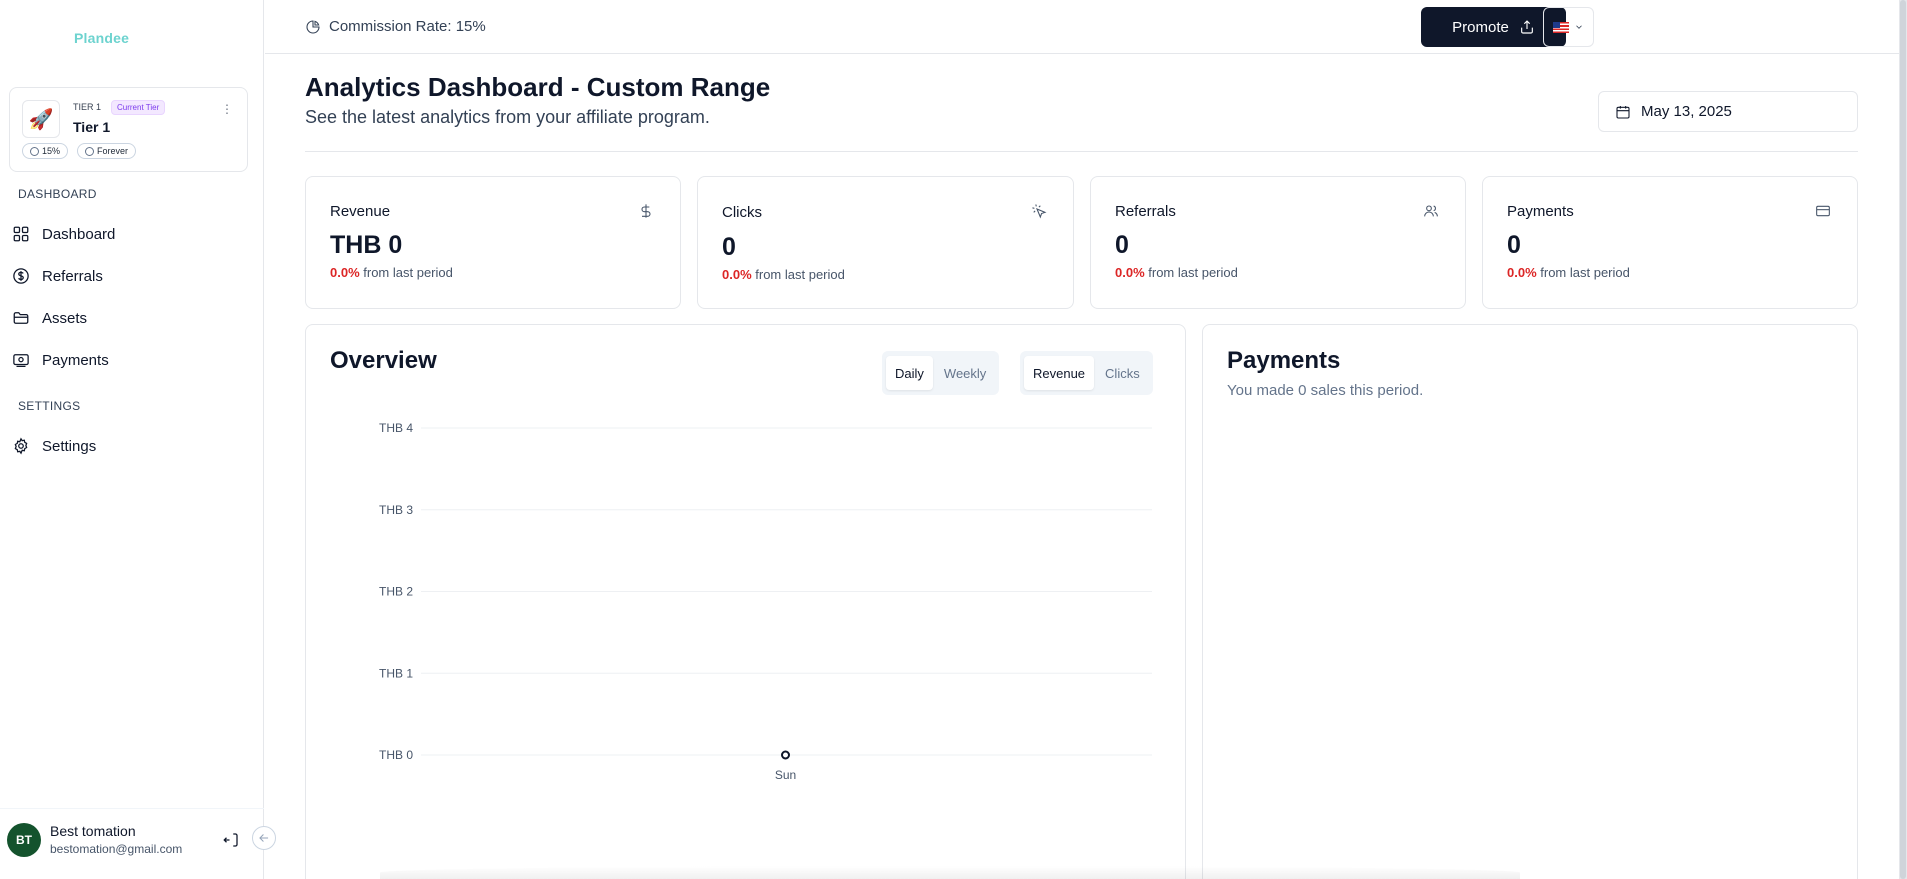 This screenshot has height=879, width=1907. What do you see at coordinates (407, 26) in the screenshot?
I see `commission-rate-label: Commission Rate: 15%` at bounding box center [407, 26].